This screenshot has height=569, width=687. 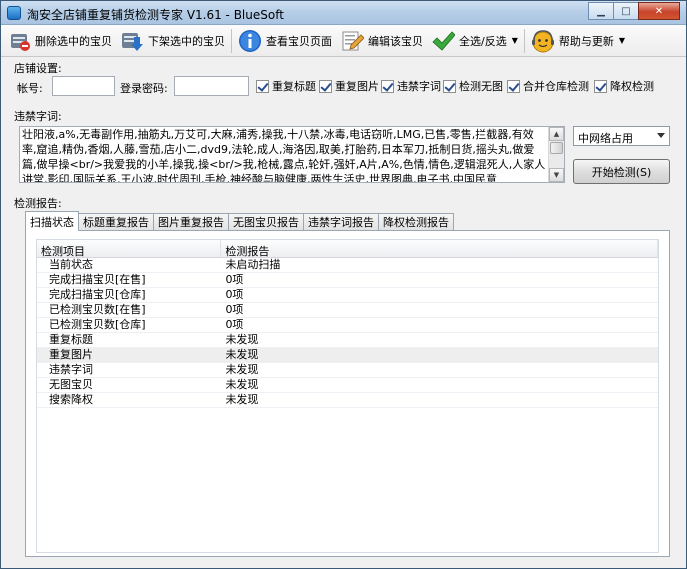 I want to click on report-label: 检测报告:, so click(x=38, y=203).